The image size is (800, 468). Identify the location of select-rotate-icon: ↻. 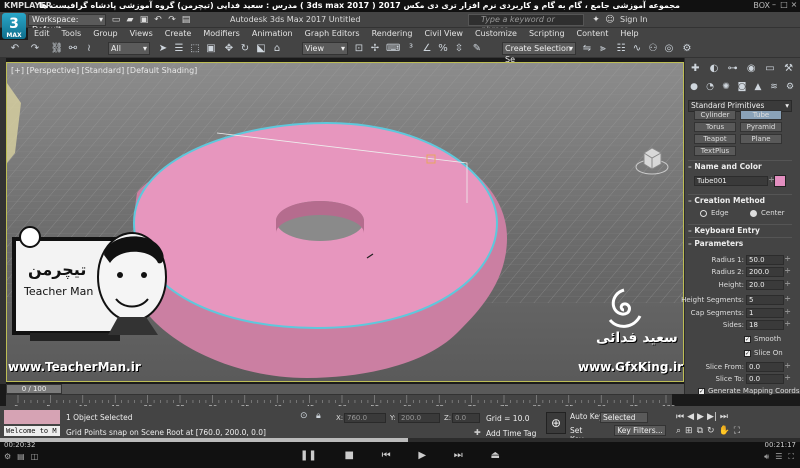
(245, 49).